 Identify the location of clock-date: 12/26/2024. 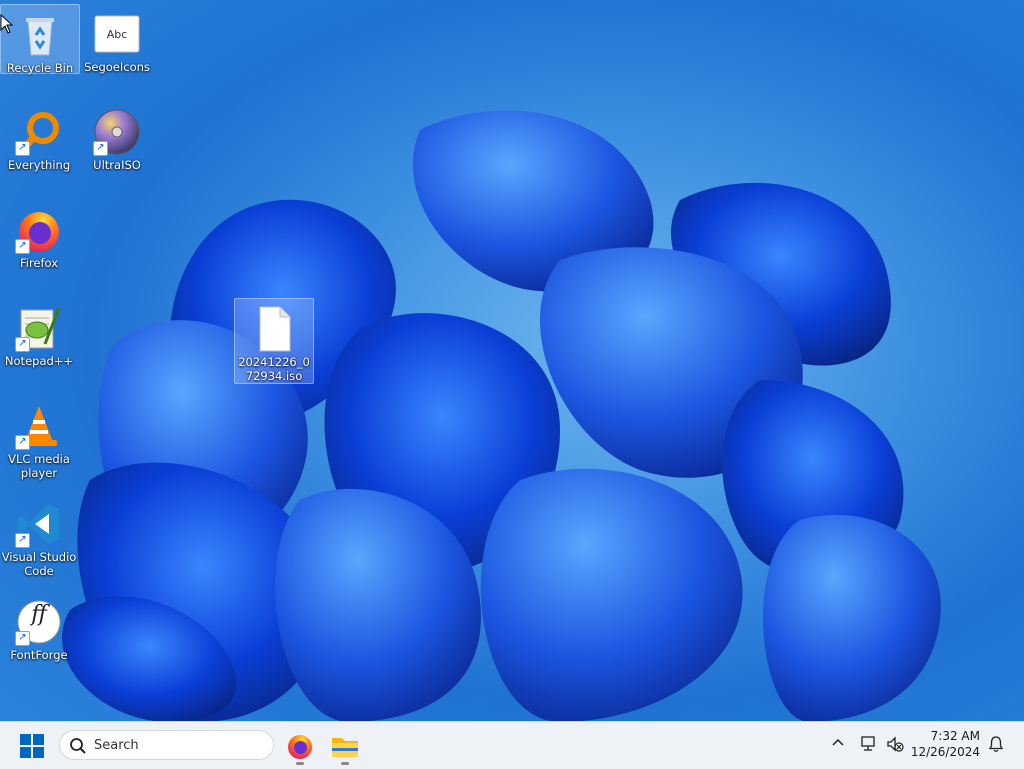
(945, 752).